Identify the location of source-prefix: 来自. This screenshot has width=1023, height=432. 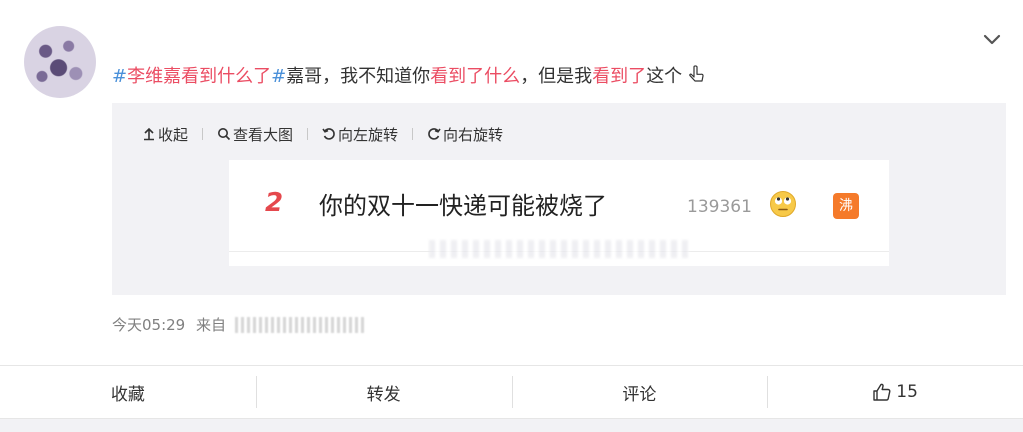
(211, 325).